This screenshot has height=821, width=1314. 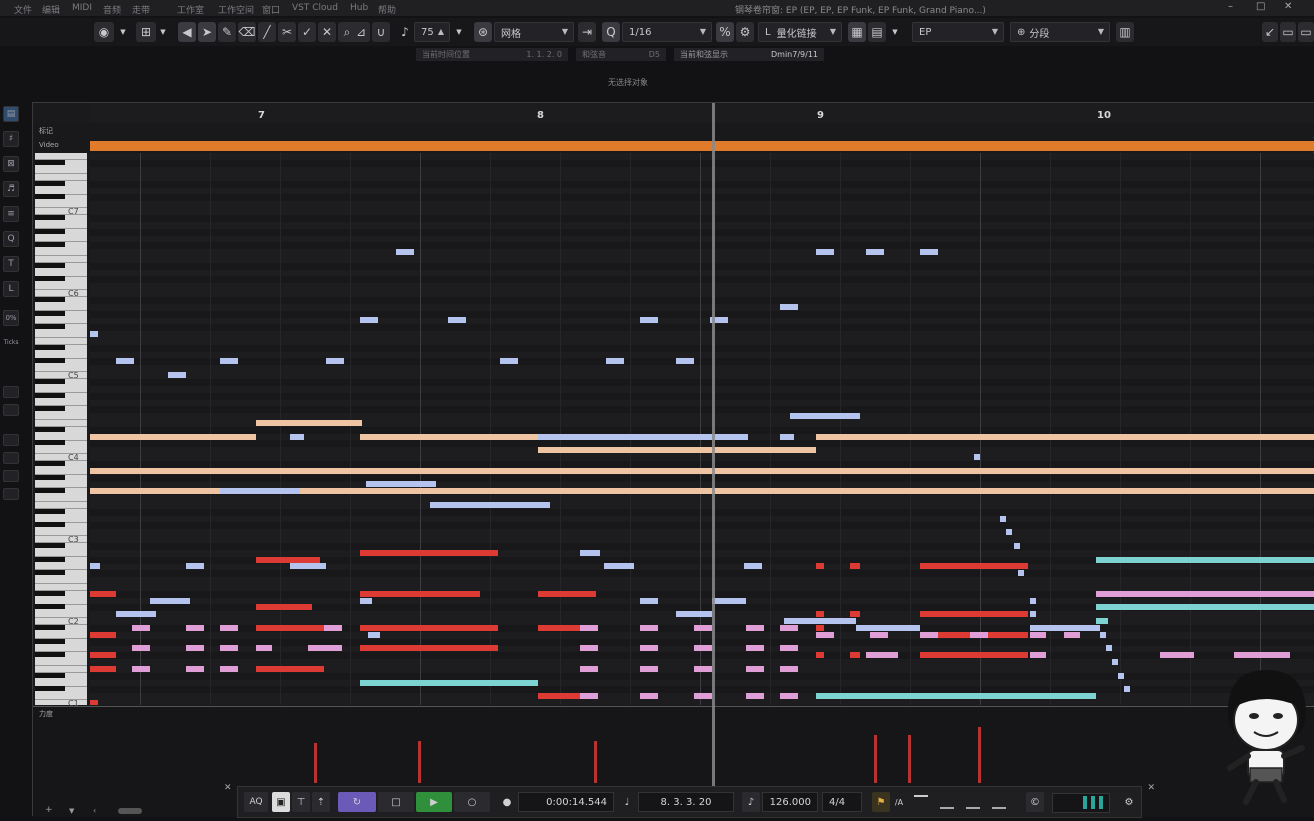 I want to click on solo-editor-icon: ◉, so click(x=104, y=32).